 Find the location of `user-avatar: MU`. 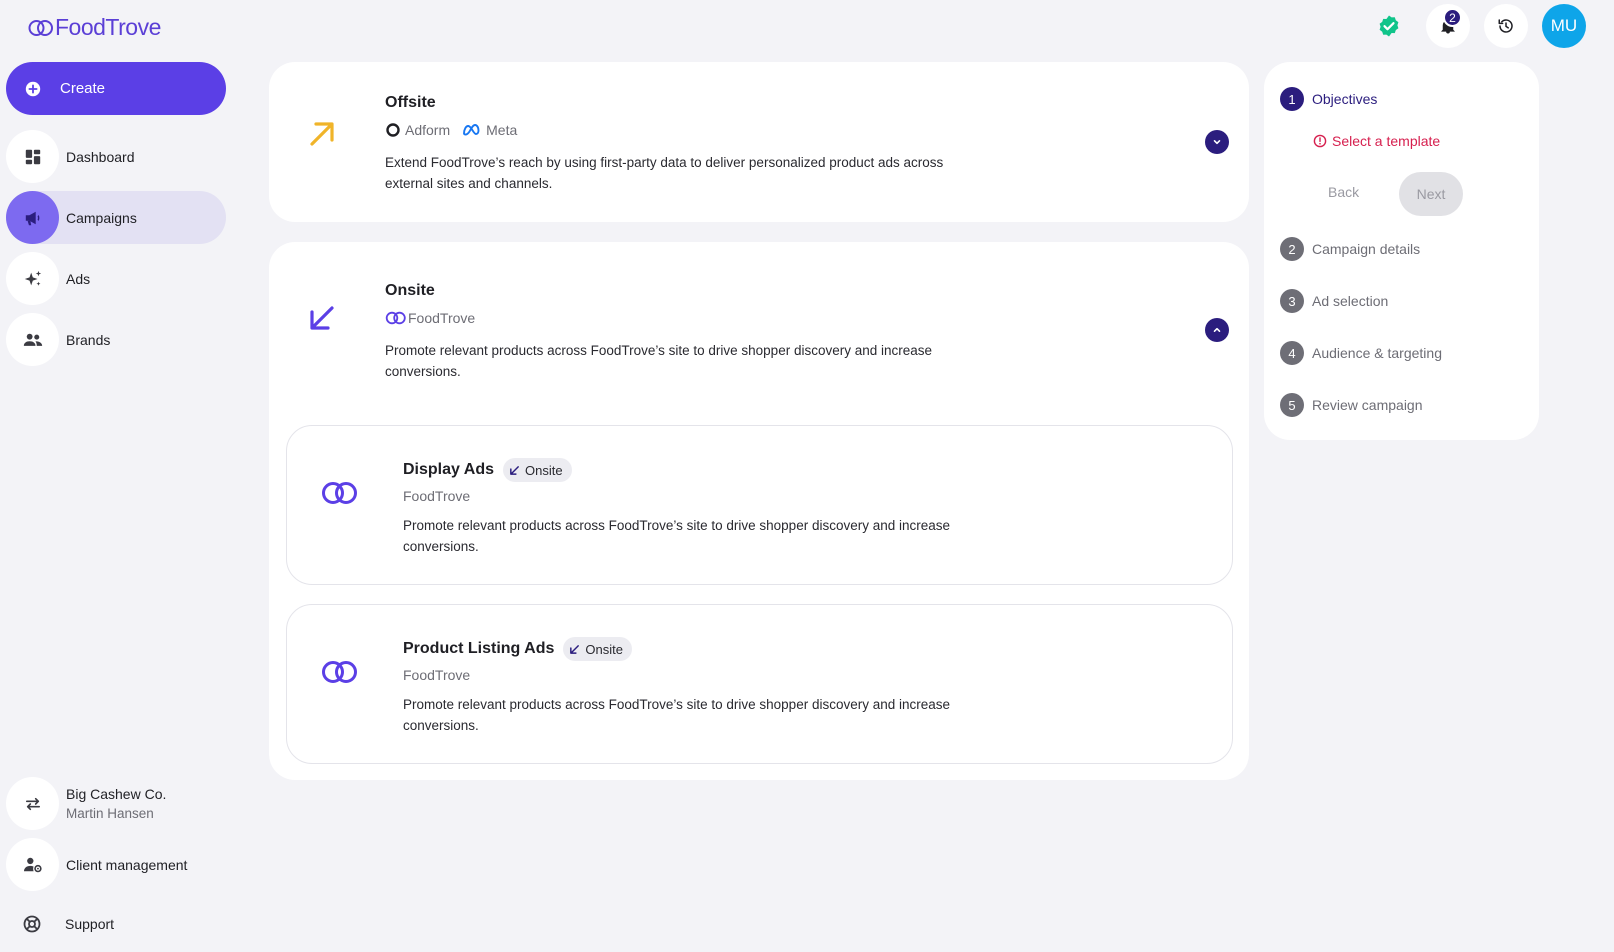

user-avatar: MU is located at coordinates (1564, 26).